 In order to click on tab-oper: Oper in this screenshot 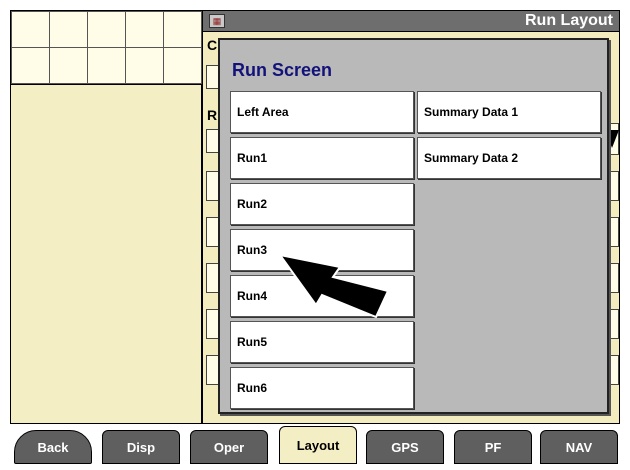, I will do `click(229, 447)`.